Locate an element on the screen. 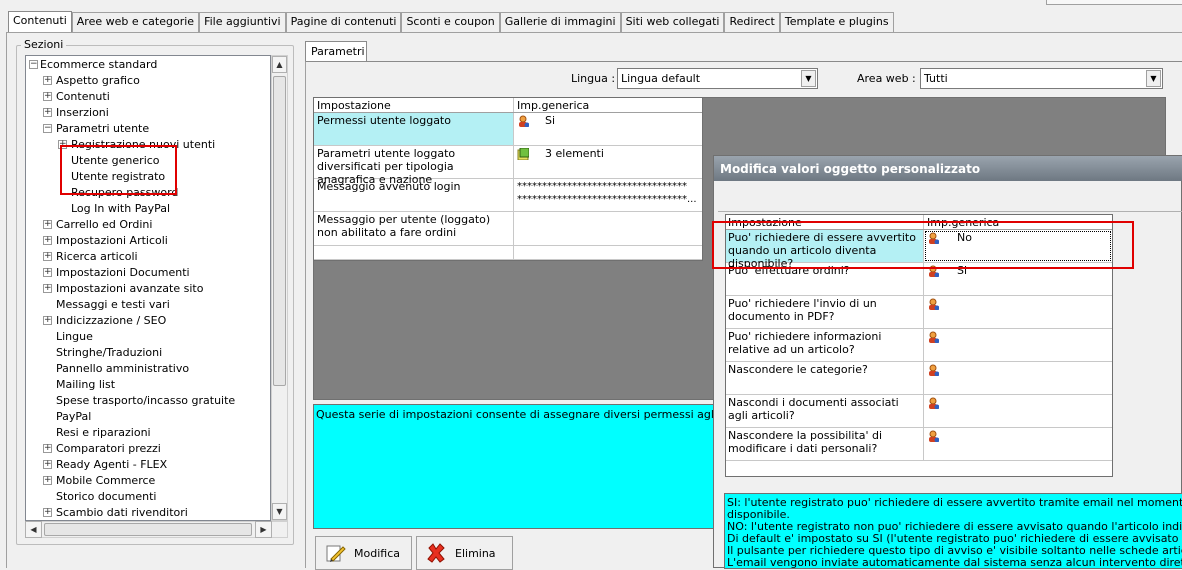  tree-item: Log In with PayPal is located at coordinates (120, 209).